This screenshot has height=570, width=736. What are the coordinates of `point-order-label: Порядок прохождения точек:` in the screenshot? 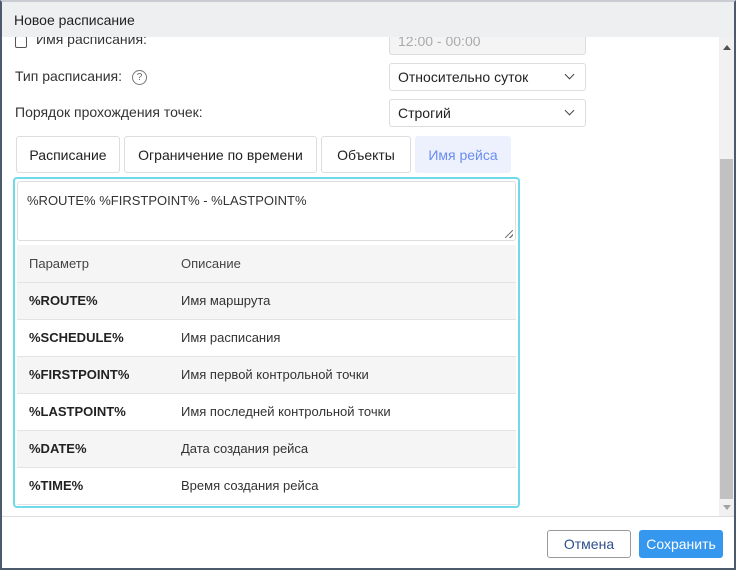 It's located at (109, 112).